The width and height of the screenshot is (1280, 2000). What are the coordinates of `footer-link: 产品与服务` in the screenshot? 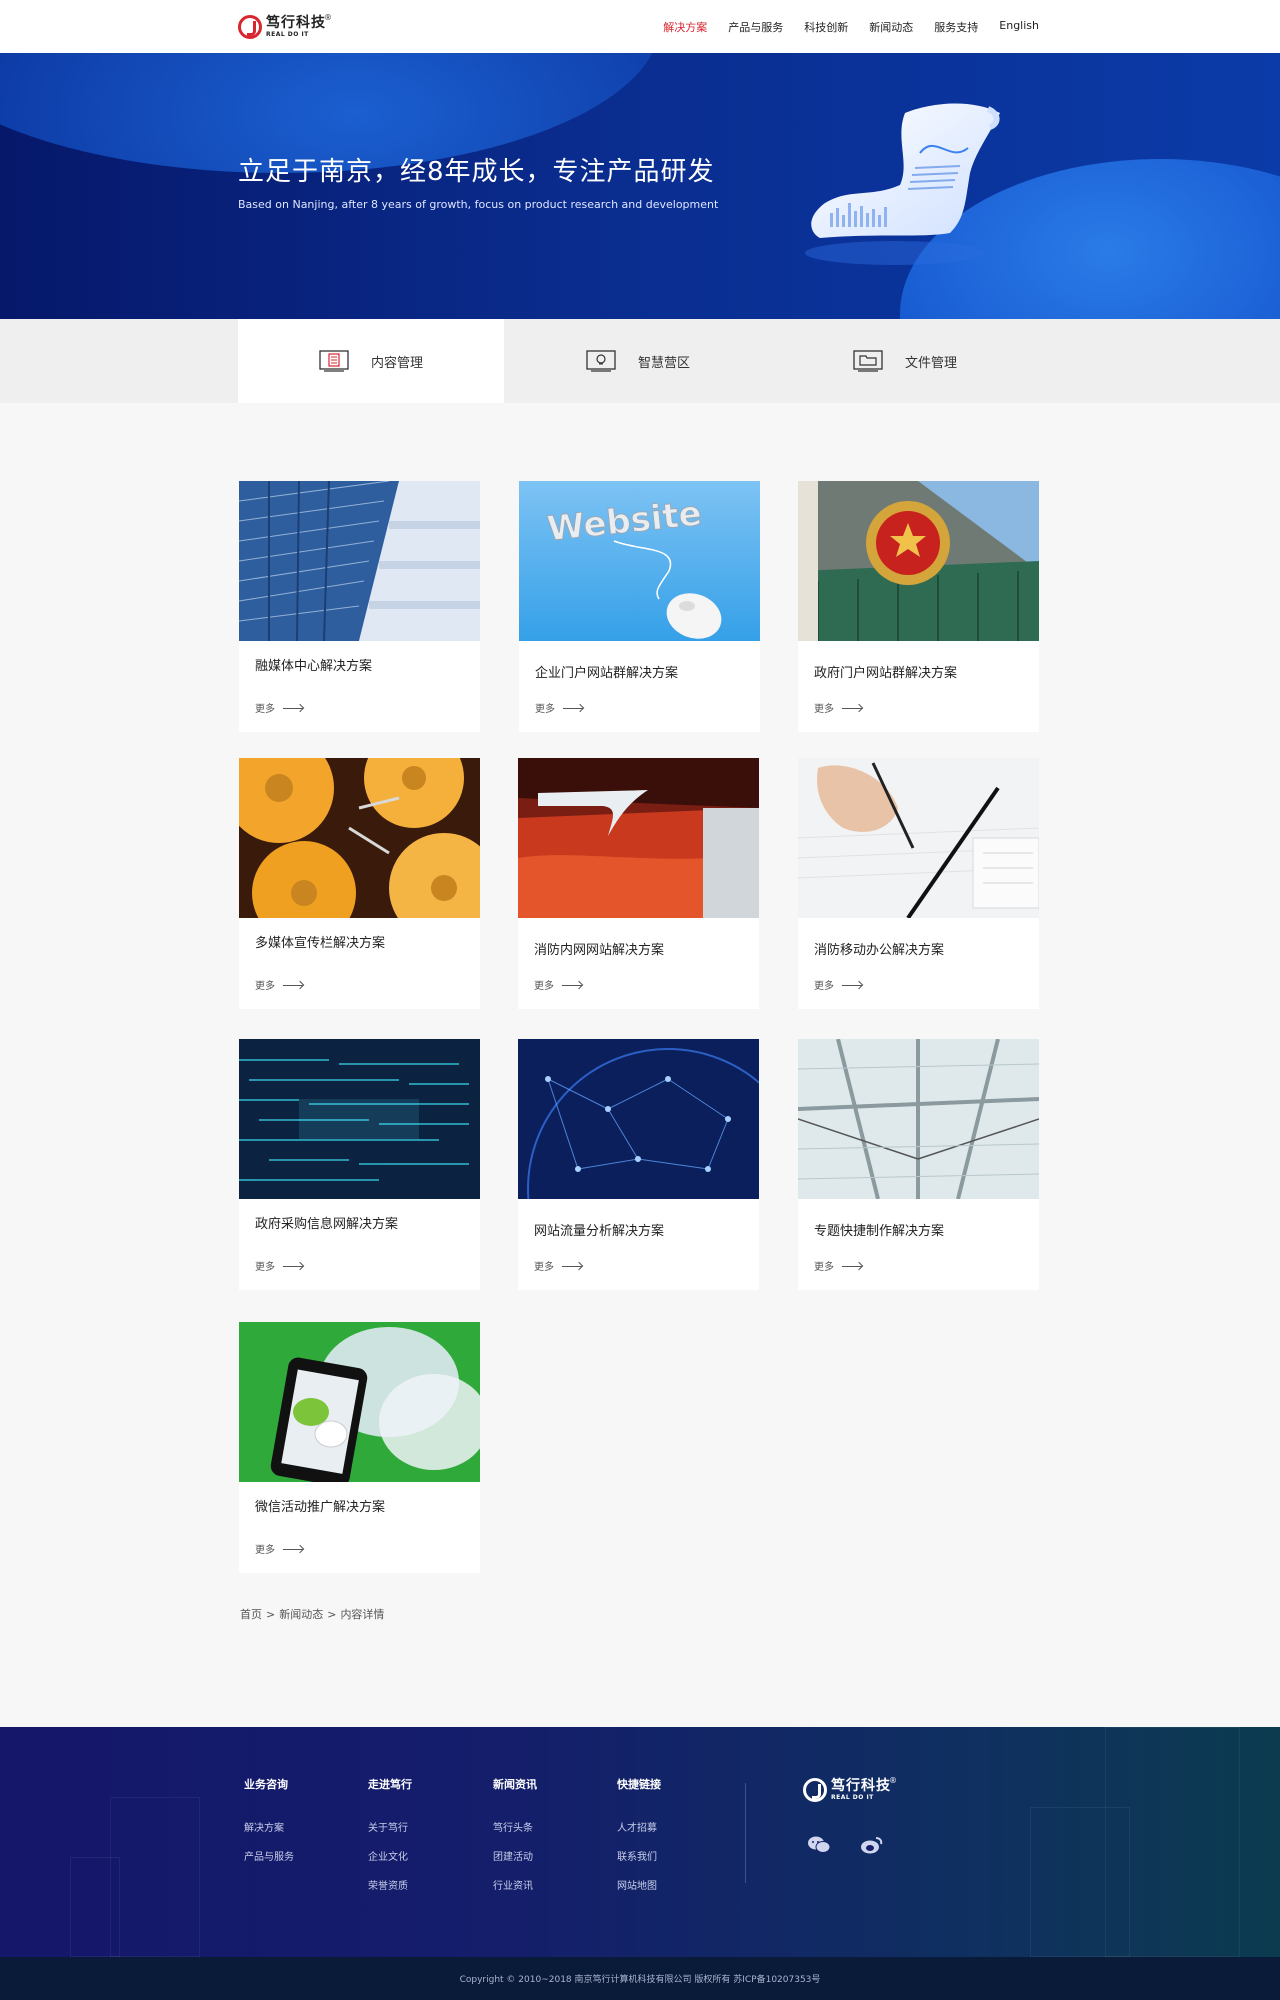 It's located at (269, 1855).